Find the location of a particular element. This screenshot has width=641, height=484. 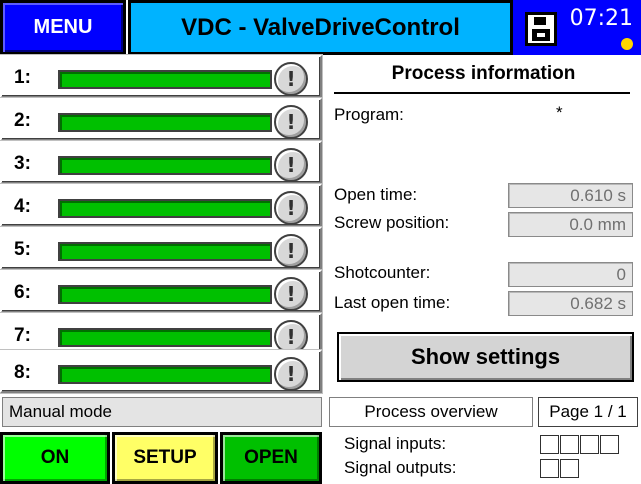

last-open-time-label: Last open time: is located at coordinates (392, 302).